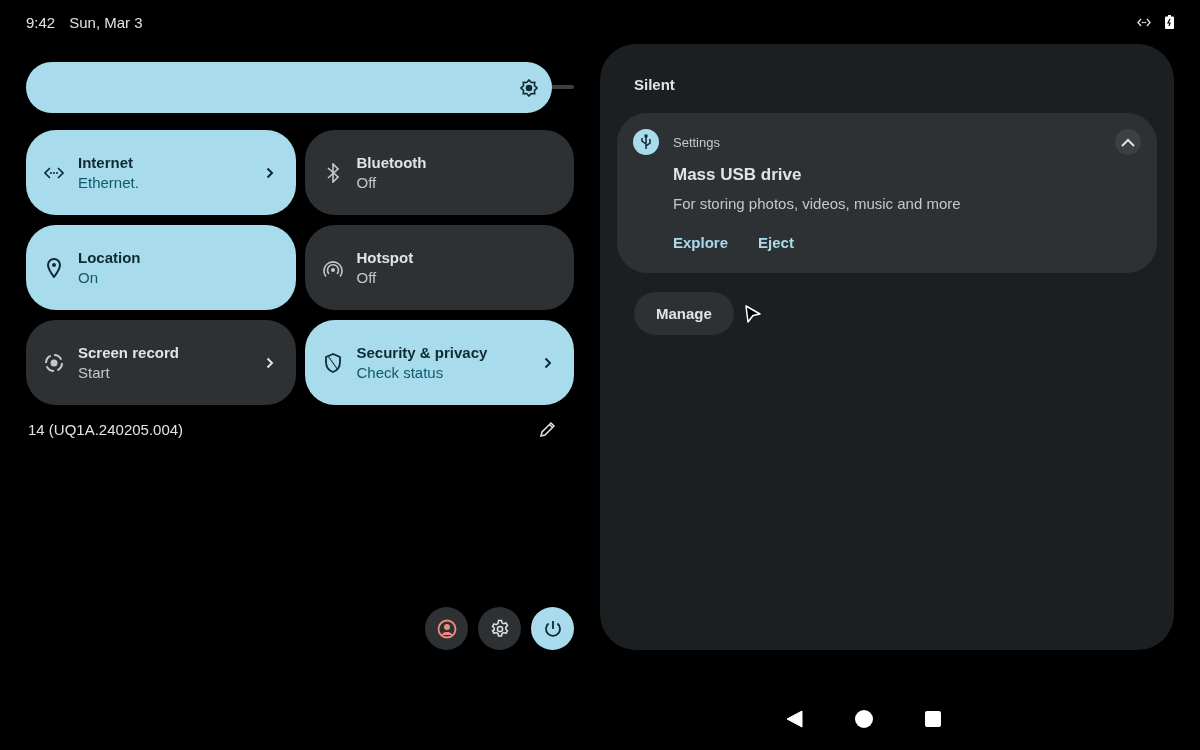 Image resolution: width=1200 pixels, height=750 pixels. I want to click on quick-settings-tile: Bluetooth Off, so click(439, 172).